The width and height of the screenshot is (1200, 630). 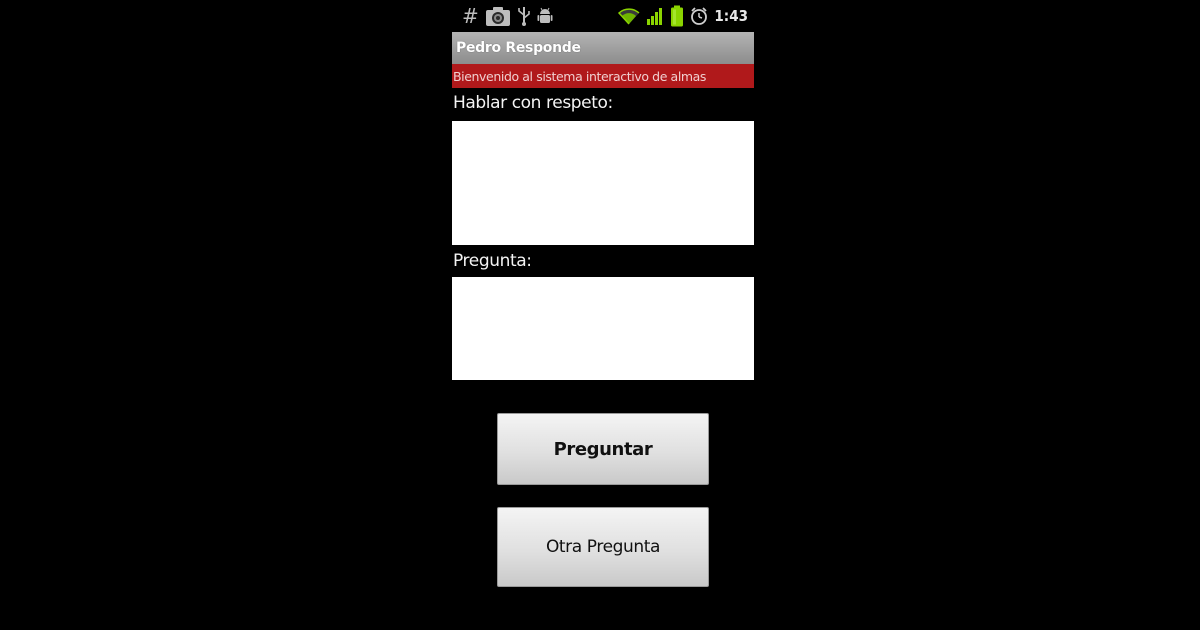 I want to click on status-bar-system: 1:43, so click(x=683, y=16).